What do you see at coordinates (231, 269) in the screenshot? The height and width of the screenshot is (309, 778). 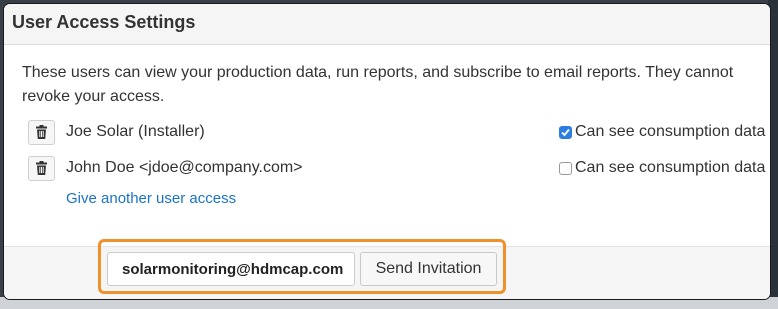 I see `invite-email-input` at bounding box center [231, 269].